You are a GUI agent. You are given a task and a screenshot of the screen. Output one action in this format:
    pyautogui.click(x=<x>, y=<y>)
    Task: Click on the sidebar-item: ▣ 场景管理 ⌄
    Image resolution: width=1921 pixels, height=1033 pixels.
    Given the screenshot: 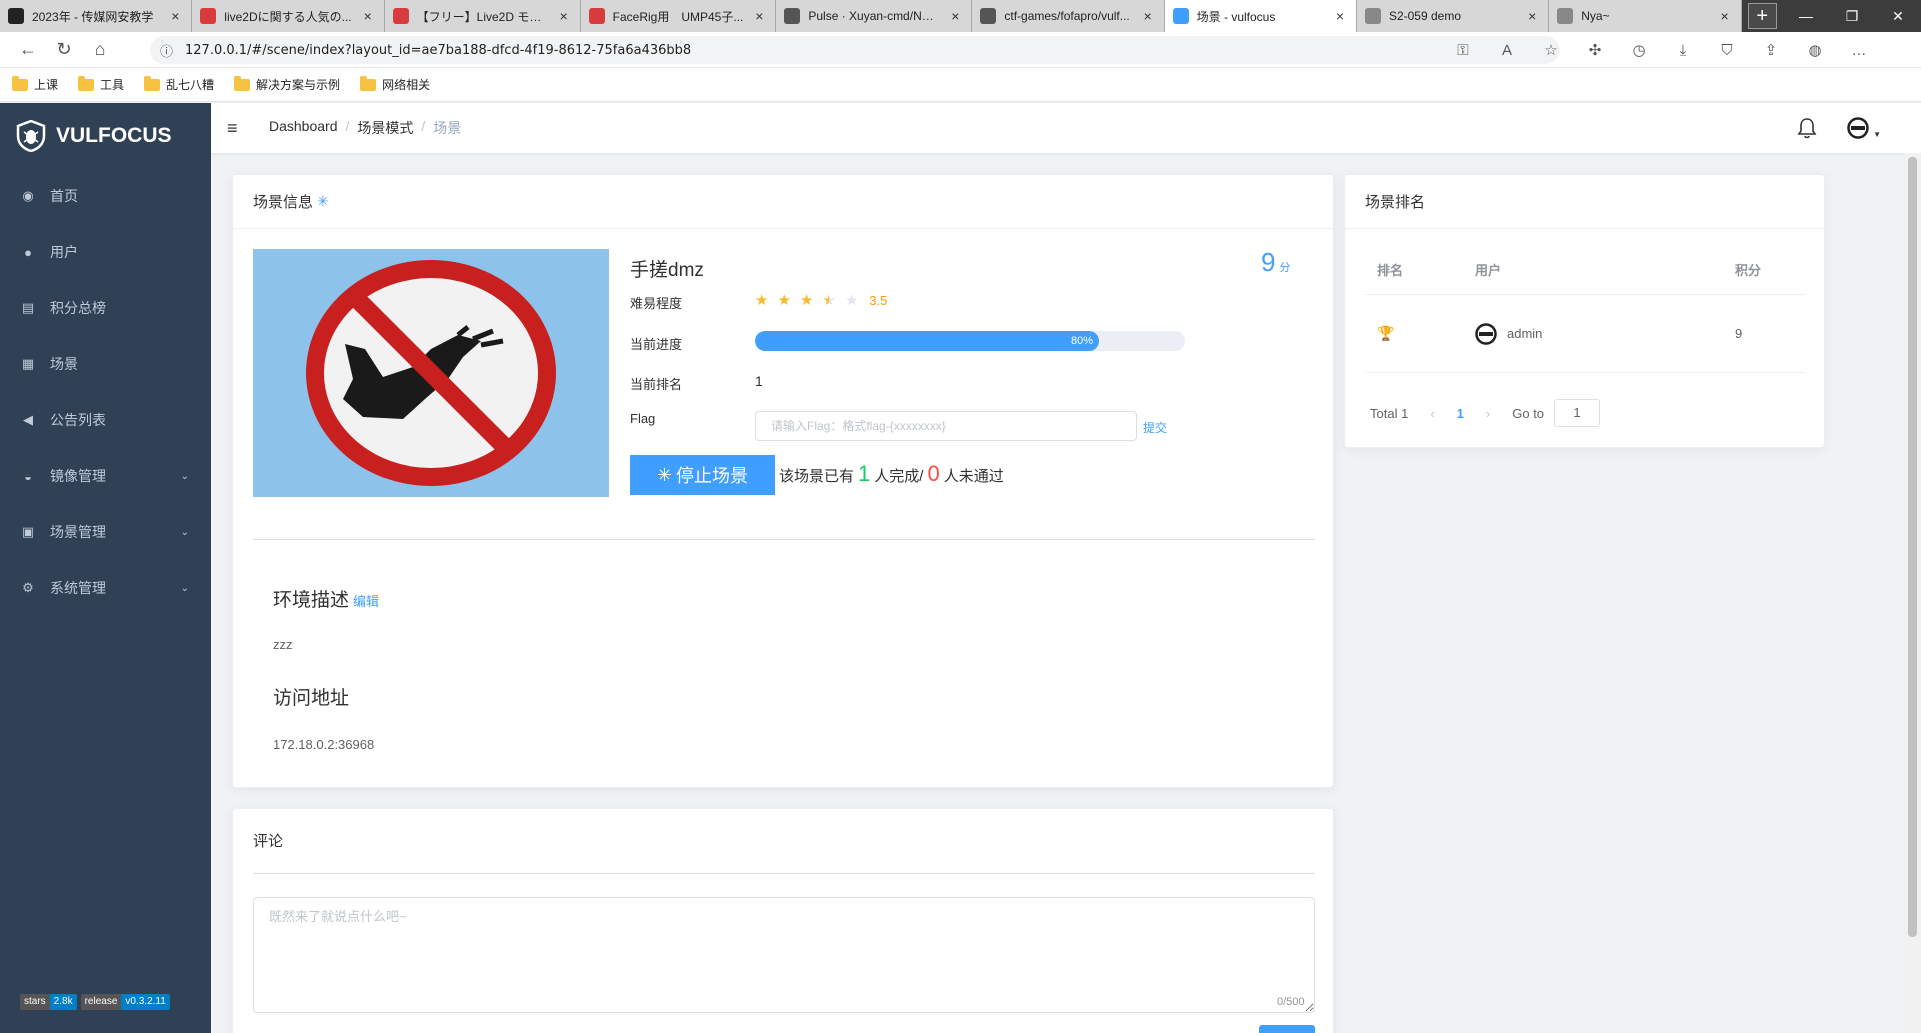 What is the action you would take?
    pyautogui.click(x=105, y=532)
    